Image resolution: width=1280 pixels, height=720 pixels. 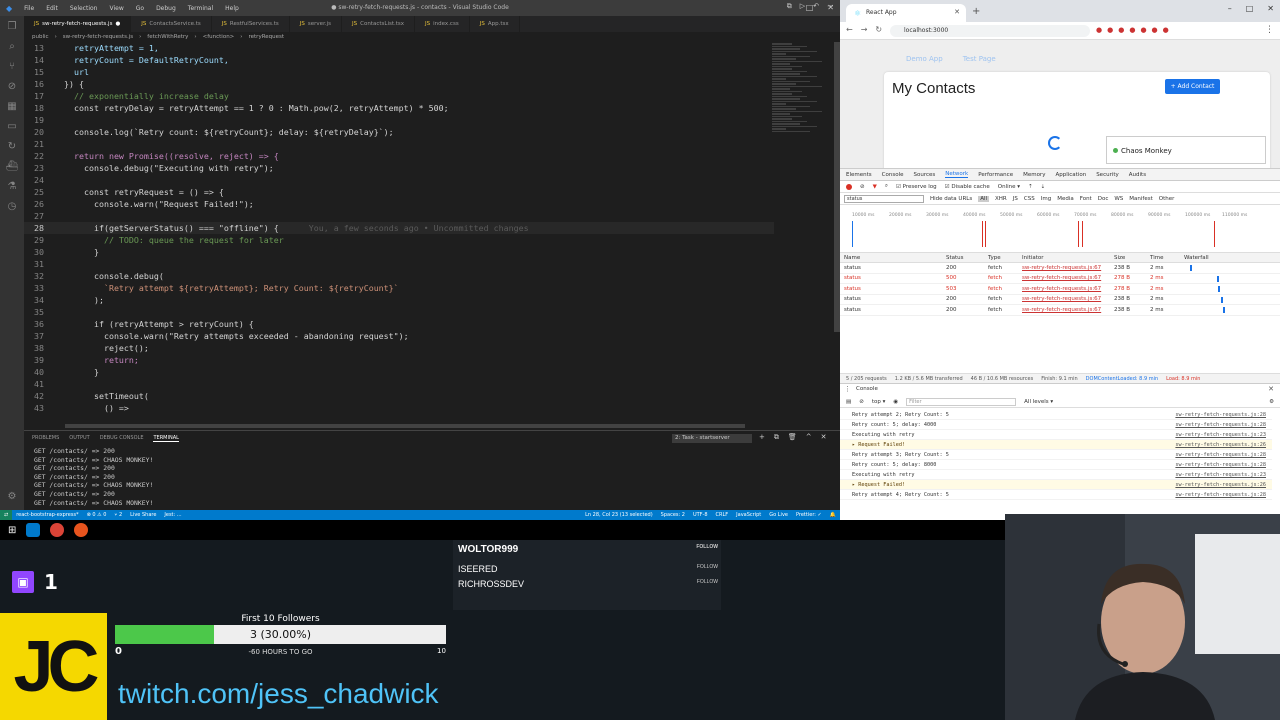 What do you see at coordinates (405, 426) in the screenshot?
I see `editor-hscrollbar` at bounding box center [405, 426].